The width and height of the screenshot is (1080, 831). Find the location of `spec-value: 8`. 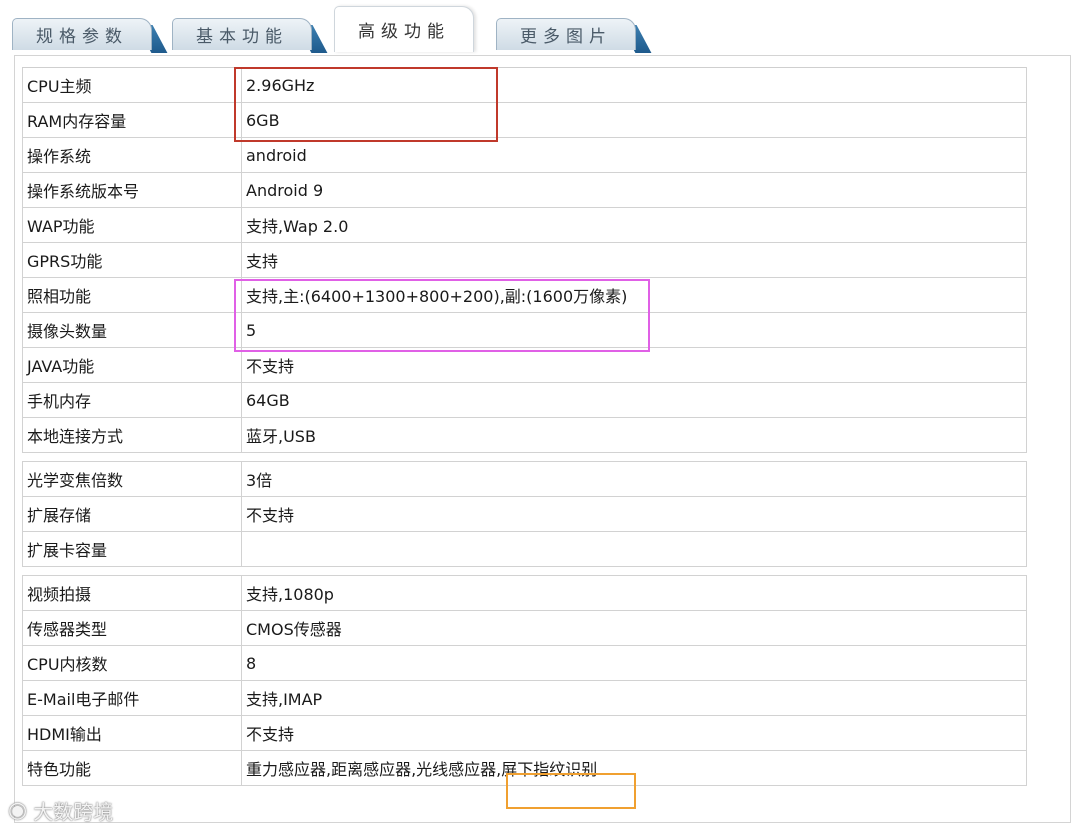

spec-value: 8 is located at coordinates (634, 663).